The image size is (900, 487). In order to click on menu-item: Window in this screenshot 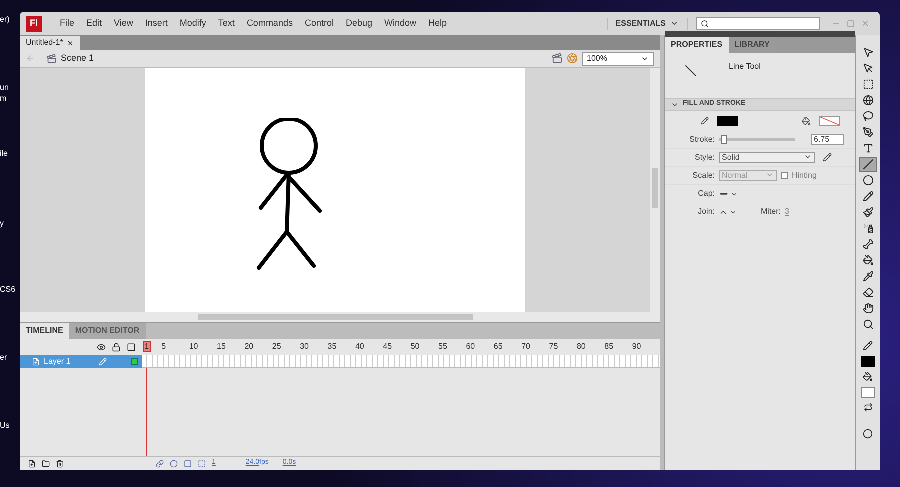, I will do `click(400, 23)`.